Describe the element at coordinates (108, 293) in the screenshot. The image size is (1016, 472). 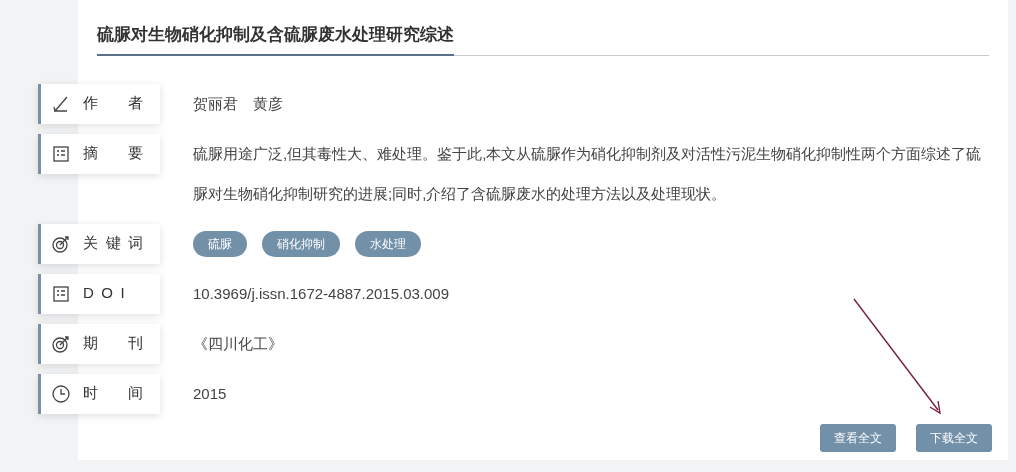
I see `field-label: DOI` at that location.